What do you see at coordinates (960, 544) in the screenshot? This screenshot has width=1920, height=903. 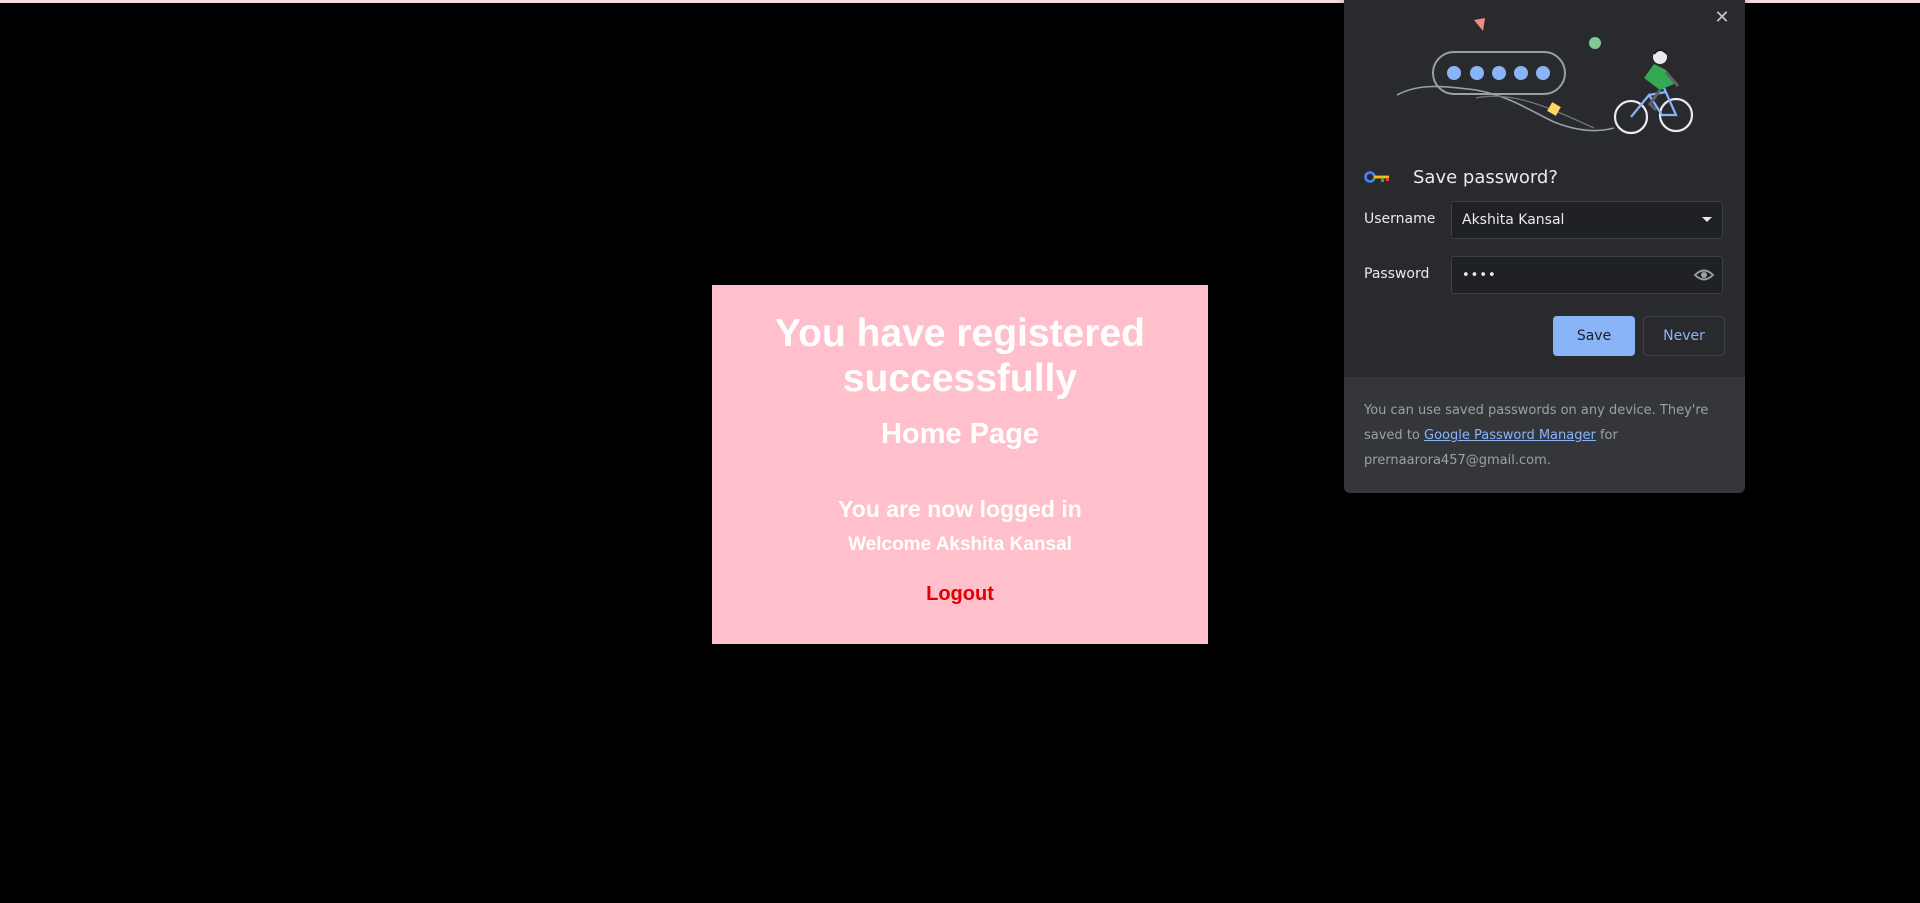 I see `welcome-text: Welcome Akshita Kansal` at bounding box center [960, 544].